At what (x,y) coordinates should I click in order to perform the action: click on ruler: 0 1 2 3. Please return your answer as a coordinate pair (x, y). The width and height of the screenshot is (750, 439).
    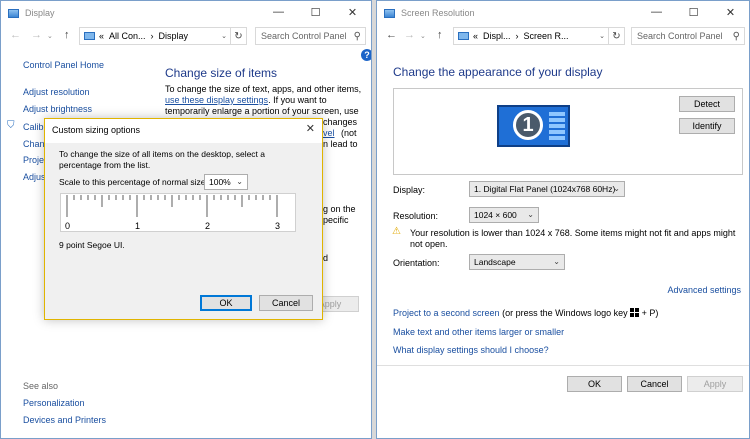
    Looking at the image, I should click on (178, 212).